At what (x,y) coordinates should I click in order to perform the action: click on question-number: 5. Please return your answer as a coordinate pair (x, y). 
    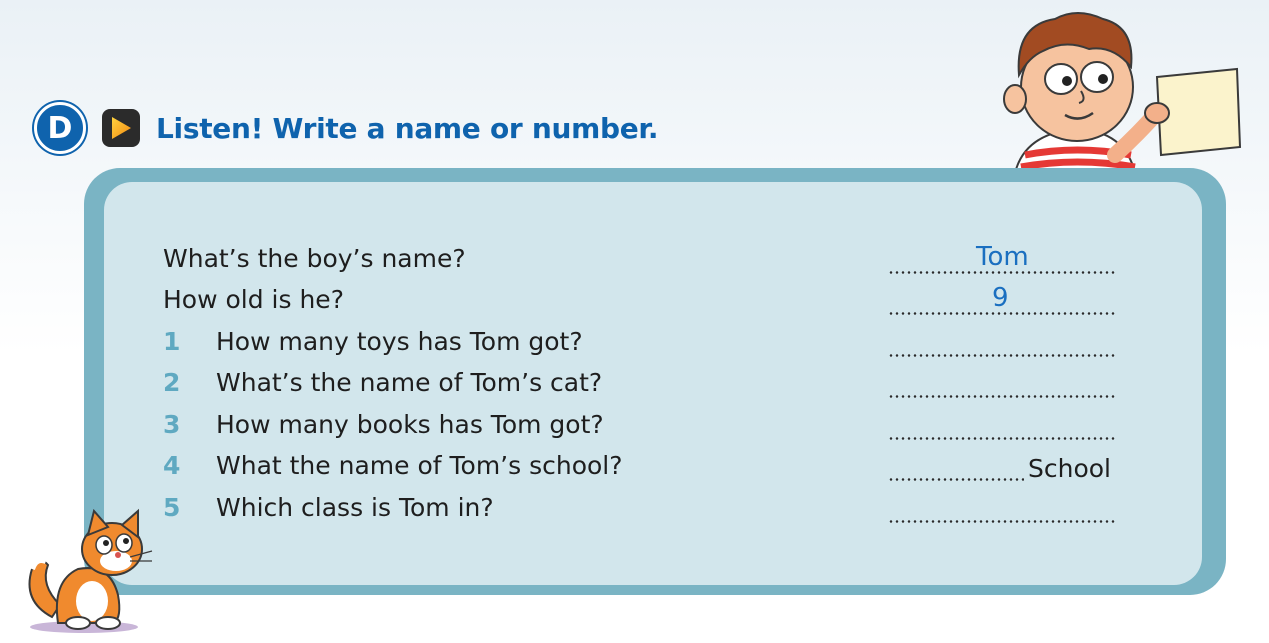
    Looking at the image, I should click on (172, 507).